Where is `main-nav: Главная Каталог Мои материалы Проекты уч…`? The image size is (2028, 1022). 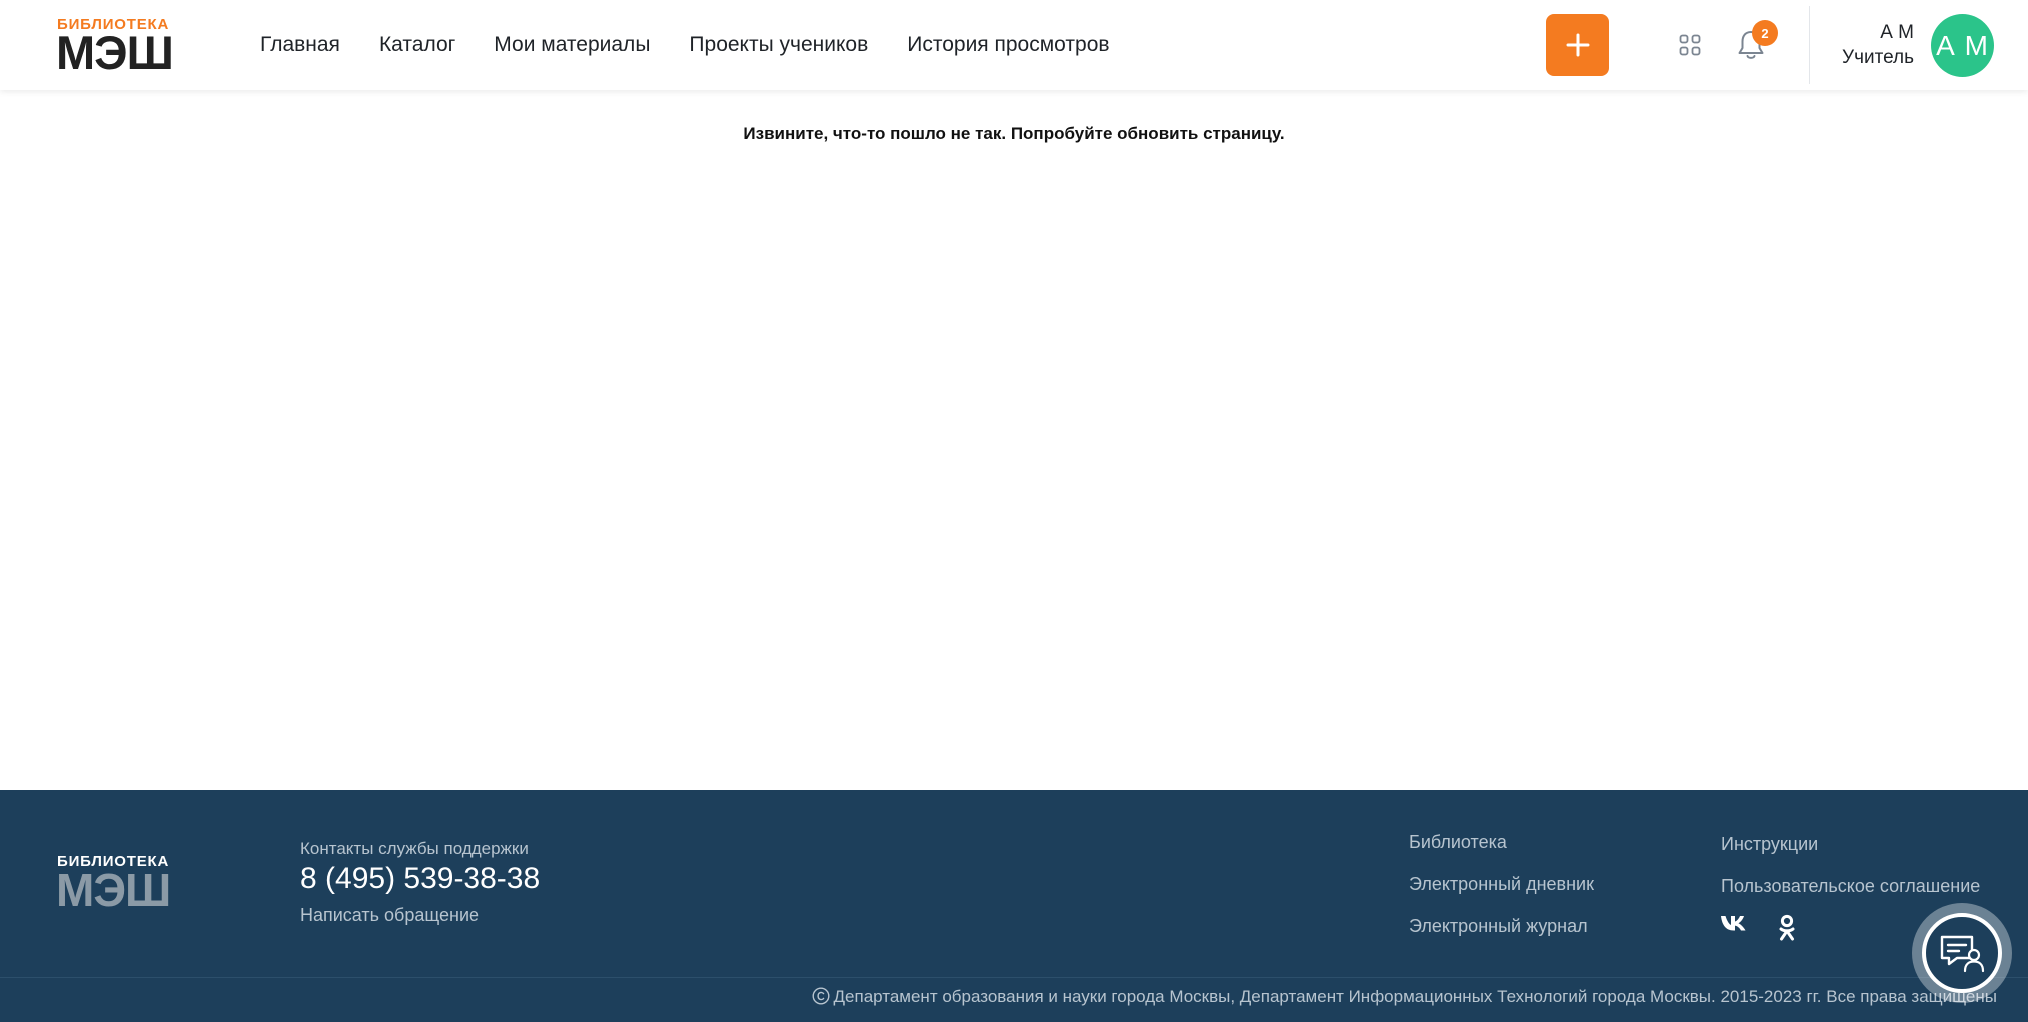 main-nav: Главная Каталог Мои материалы Проекты уч… is located at coordinates (704, 45).